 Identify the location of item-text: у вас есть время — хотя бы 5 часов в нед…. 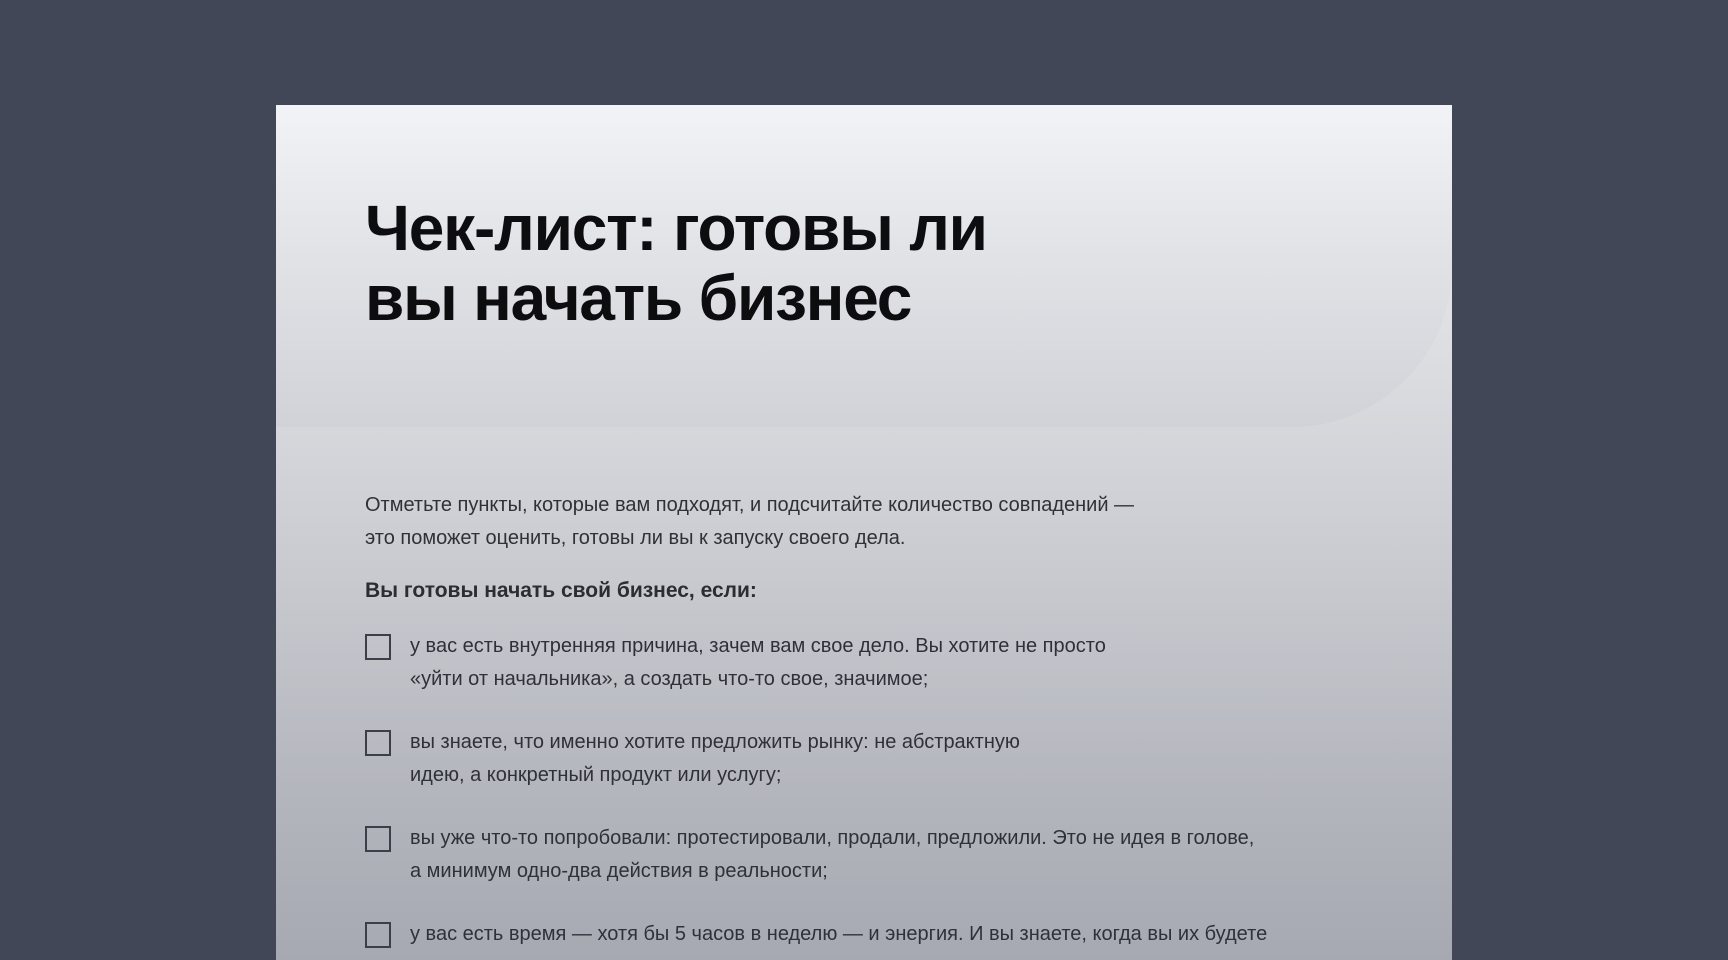
(838, 934).